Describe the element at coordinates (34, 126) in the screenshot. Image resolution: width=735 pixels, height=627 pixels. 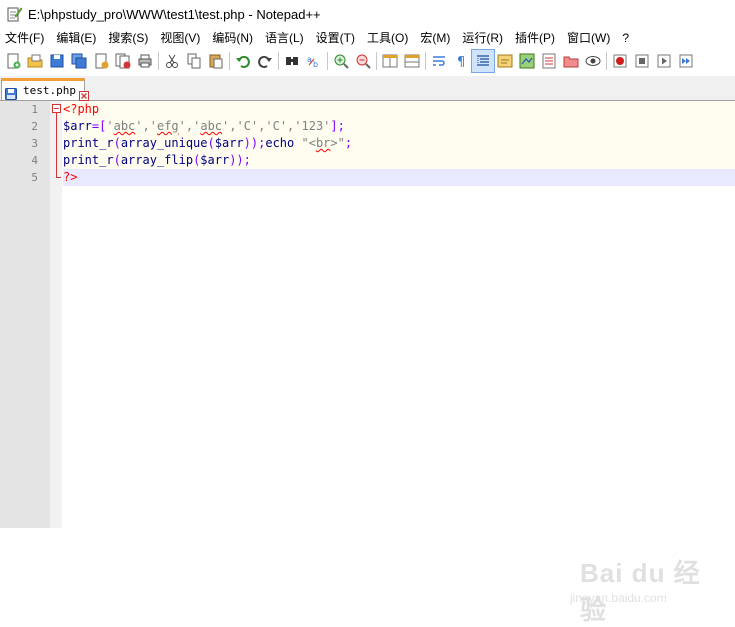
I see `line-number: 2` at that location.